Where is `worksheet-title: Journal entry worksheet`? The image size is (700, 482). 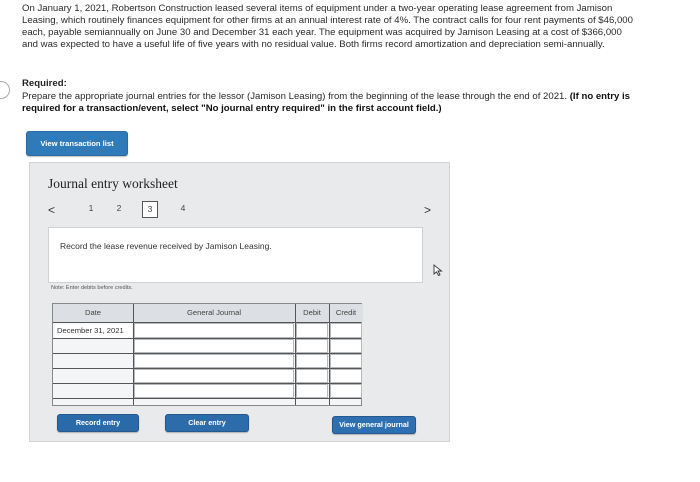
worksheet-title: Journal entry worksheet is located at coordinates (113, 183).